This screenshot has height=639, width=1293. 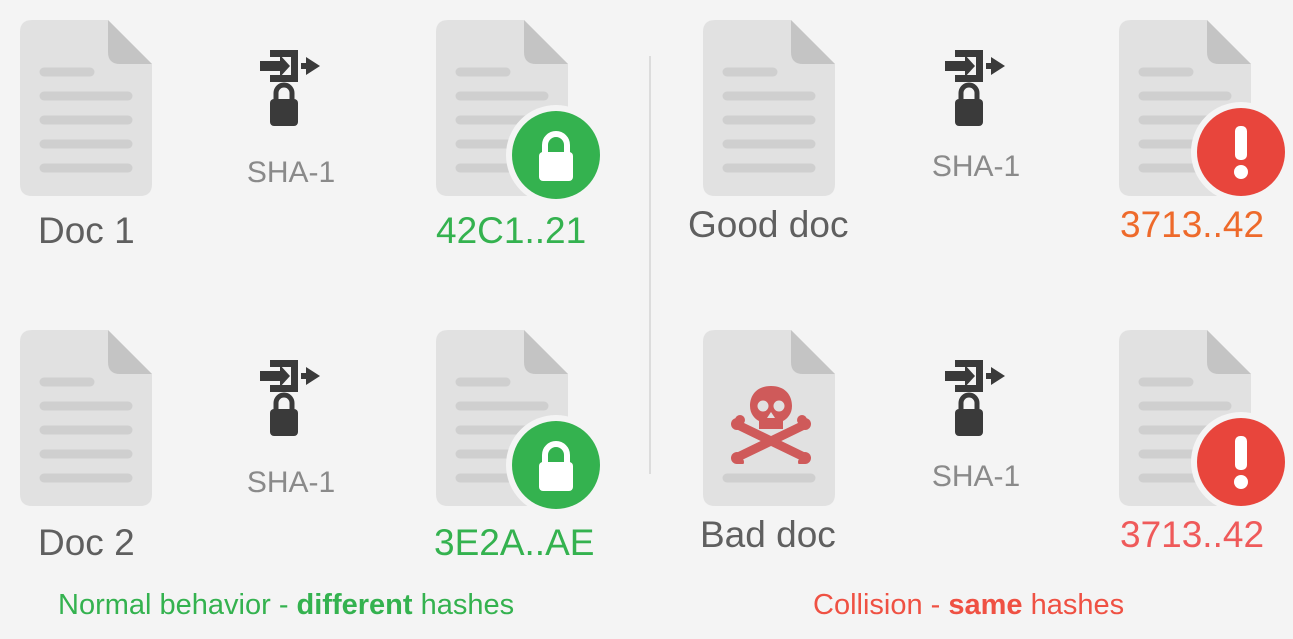 What do you see at coordinates (650, 265) in the screenshot?
I see `section-divider` at bounding box center [650, 265].